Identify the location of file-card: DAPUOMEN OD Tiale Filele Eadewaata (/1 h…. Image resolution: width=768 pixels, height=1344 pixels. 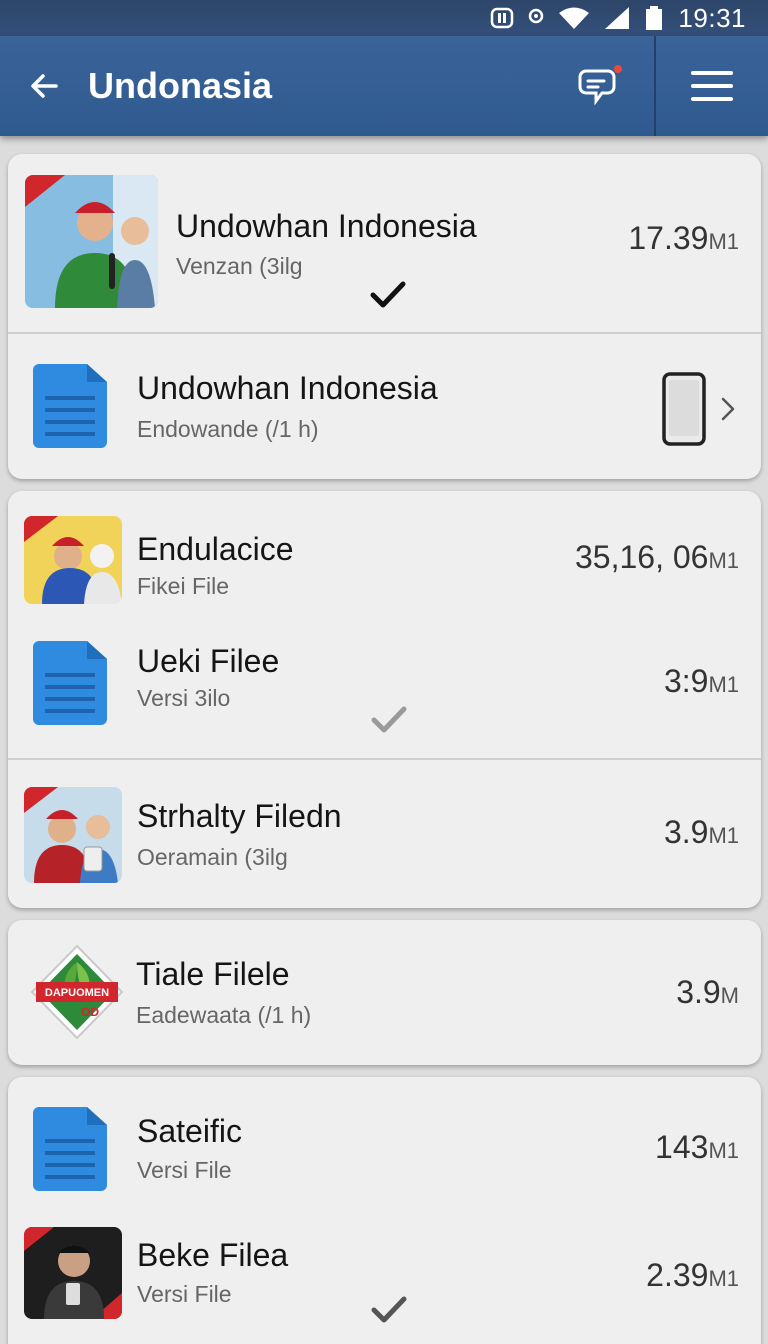
(384, 992).